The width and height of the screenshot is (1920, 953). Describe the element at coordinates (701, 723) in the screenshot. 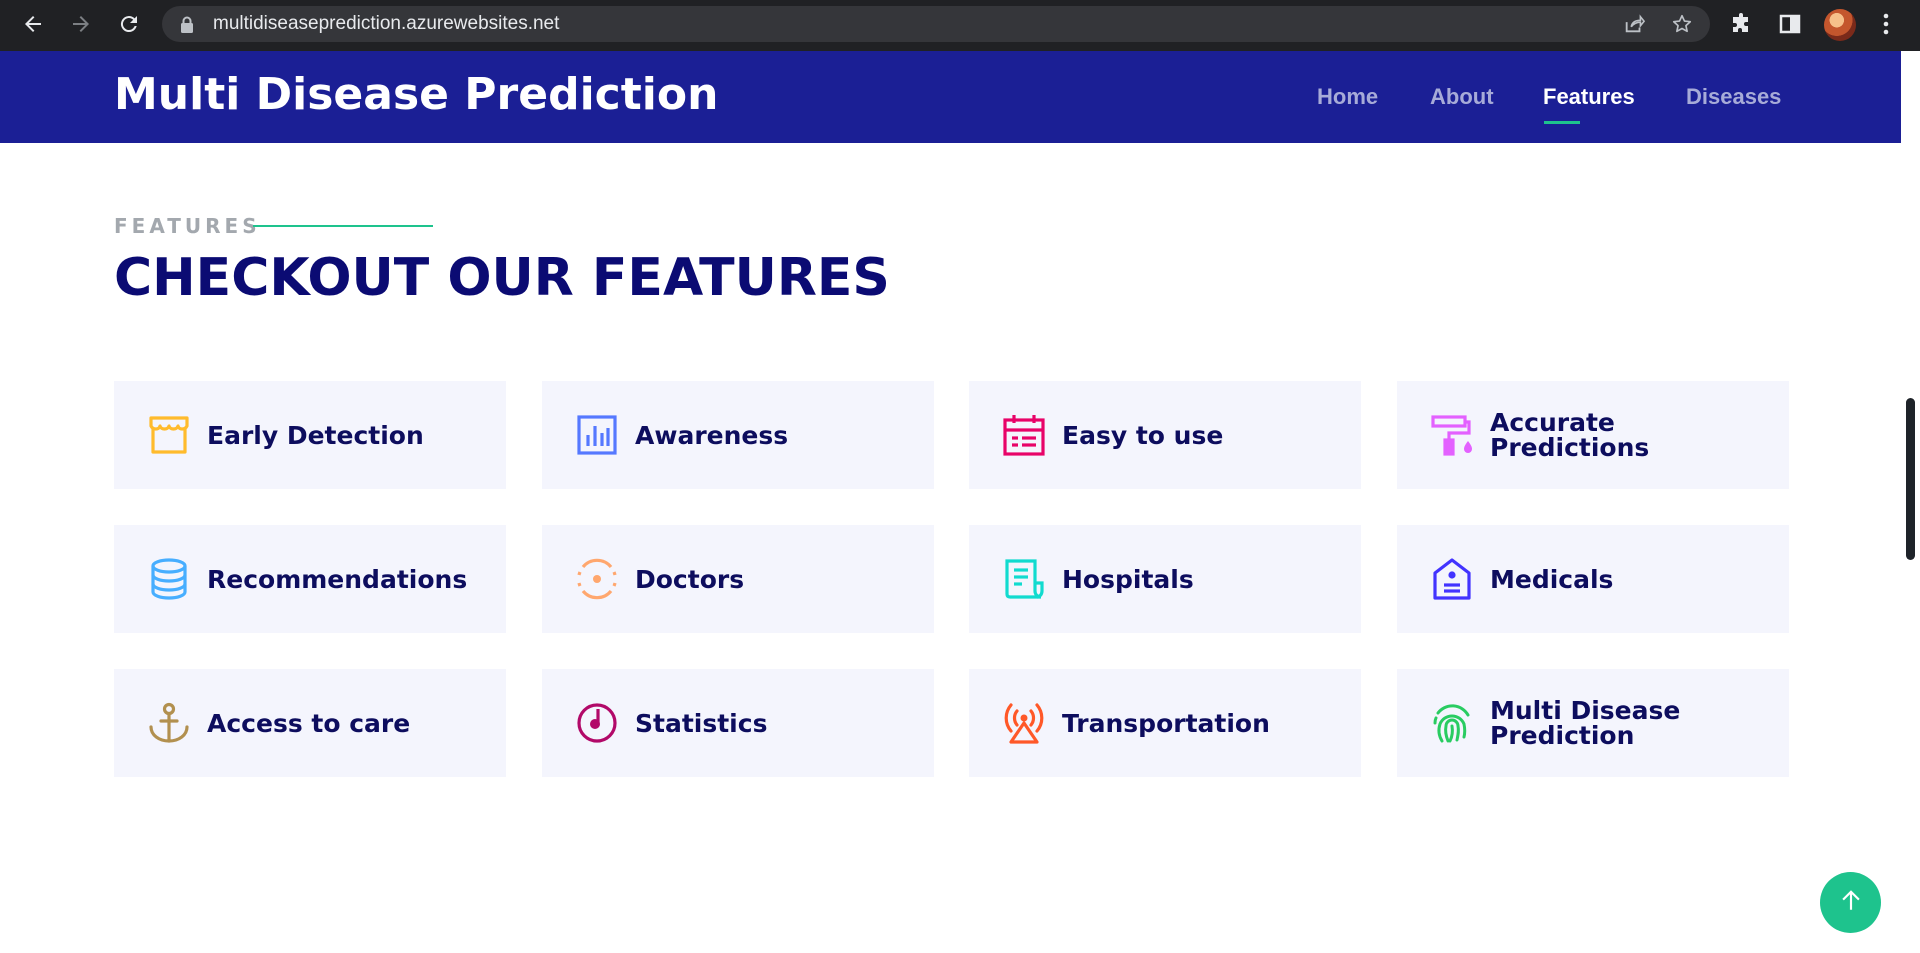

I see `feature-label: Statistics` at that location.